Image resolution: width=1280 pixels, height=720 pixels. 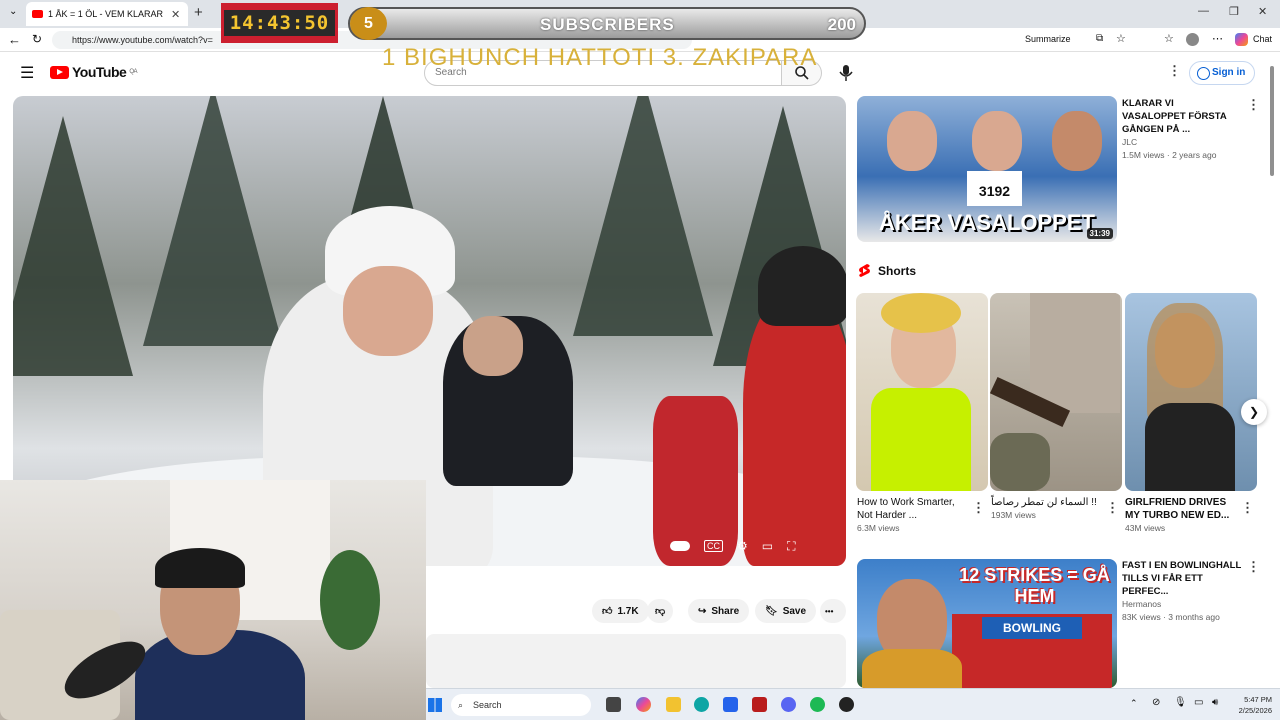 I want to click on task-view-icon, so click(x=613, y=704).